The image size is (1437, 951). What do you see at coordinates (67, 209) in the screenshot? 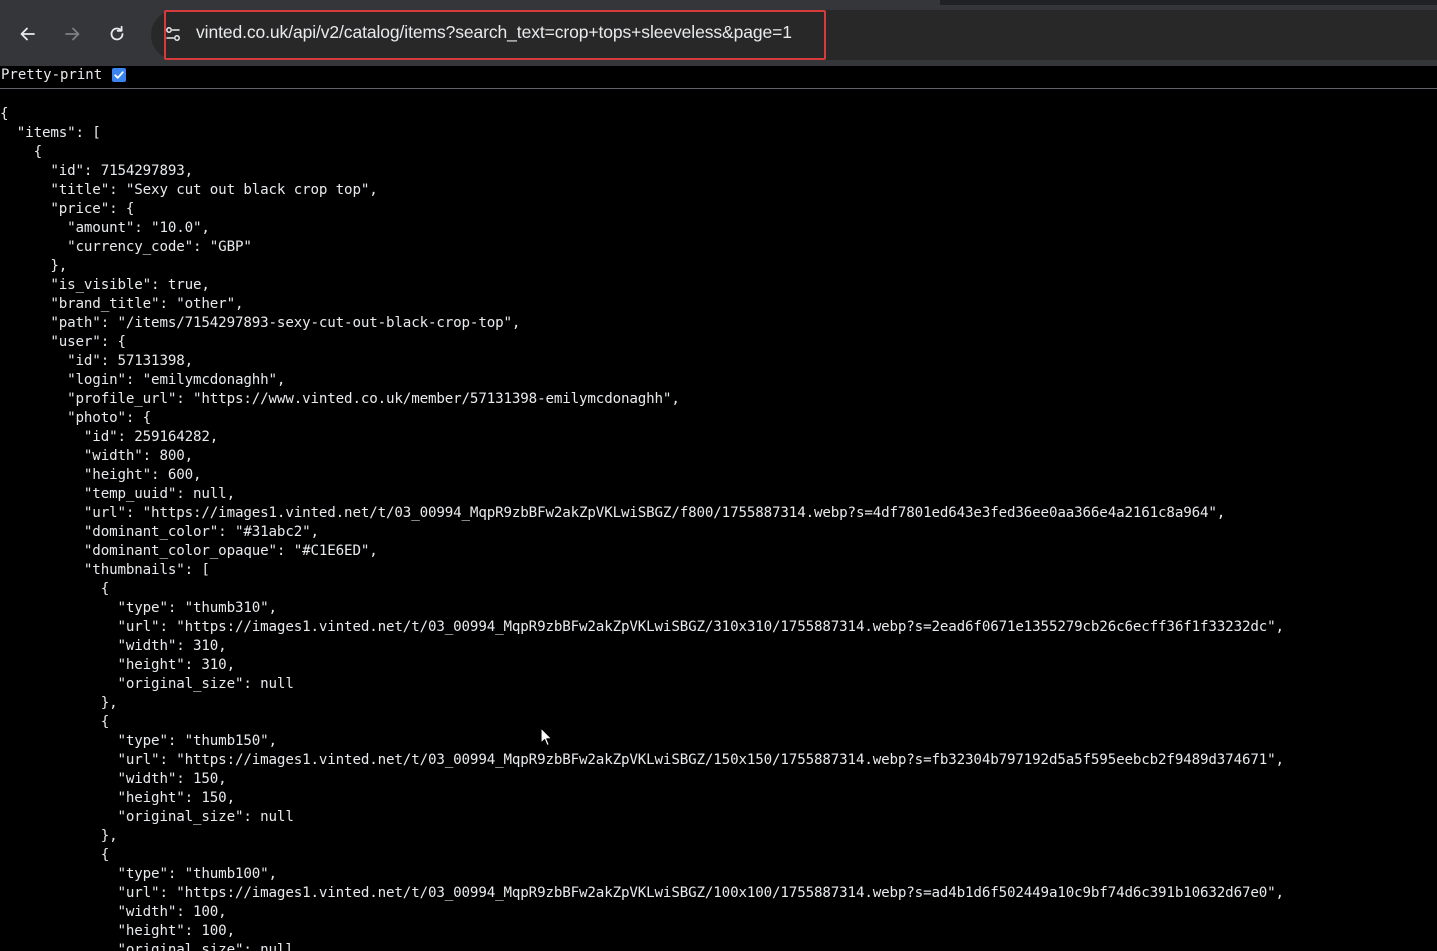
I see `json-line: "price": {` at bounding box center [67, 209].